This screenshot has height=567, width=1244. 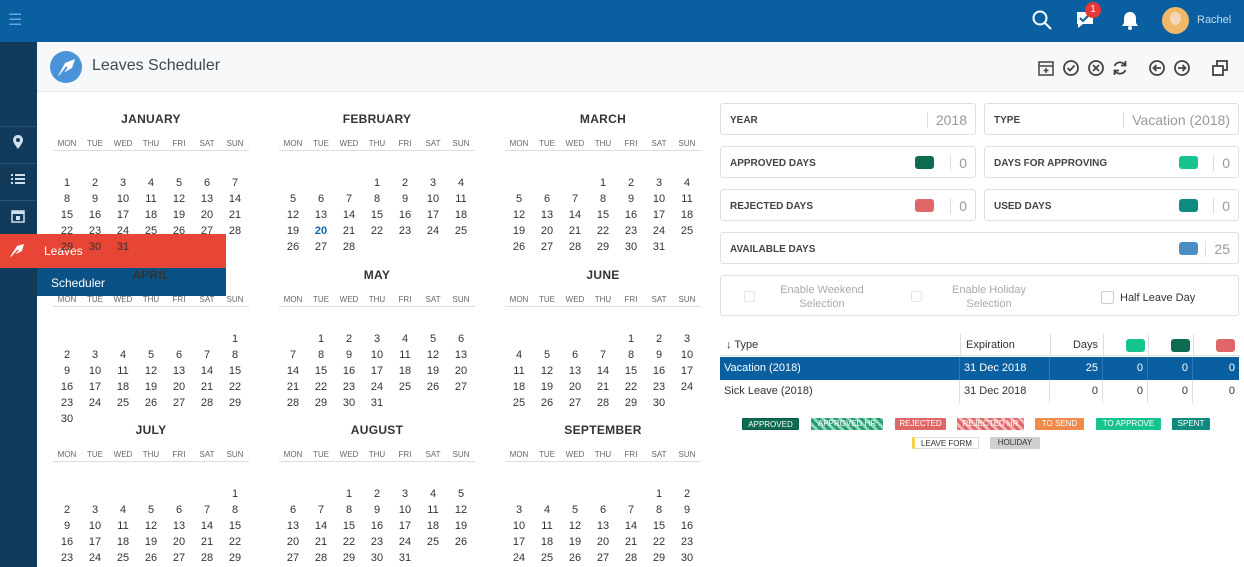 I want to click on menu-icon: ☰, so click(x=15, y=20).